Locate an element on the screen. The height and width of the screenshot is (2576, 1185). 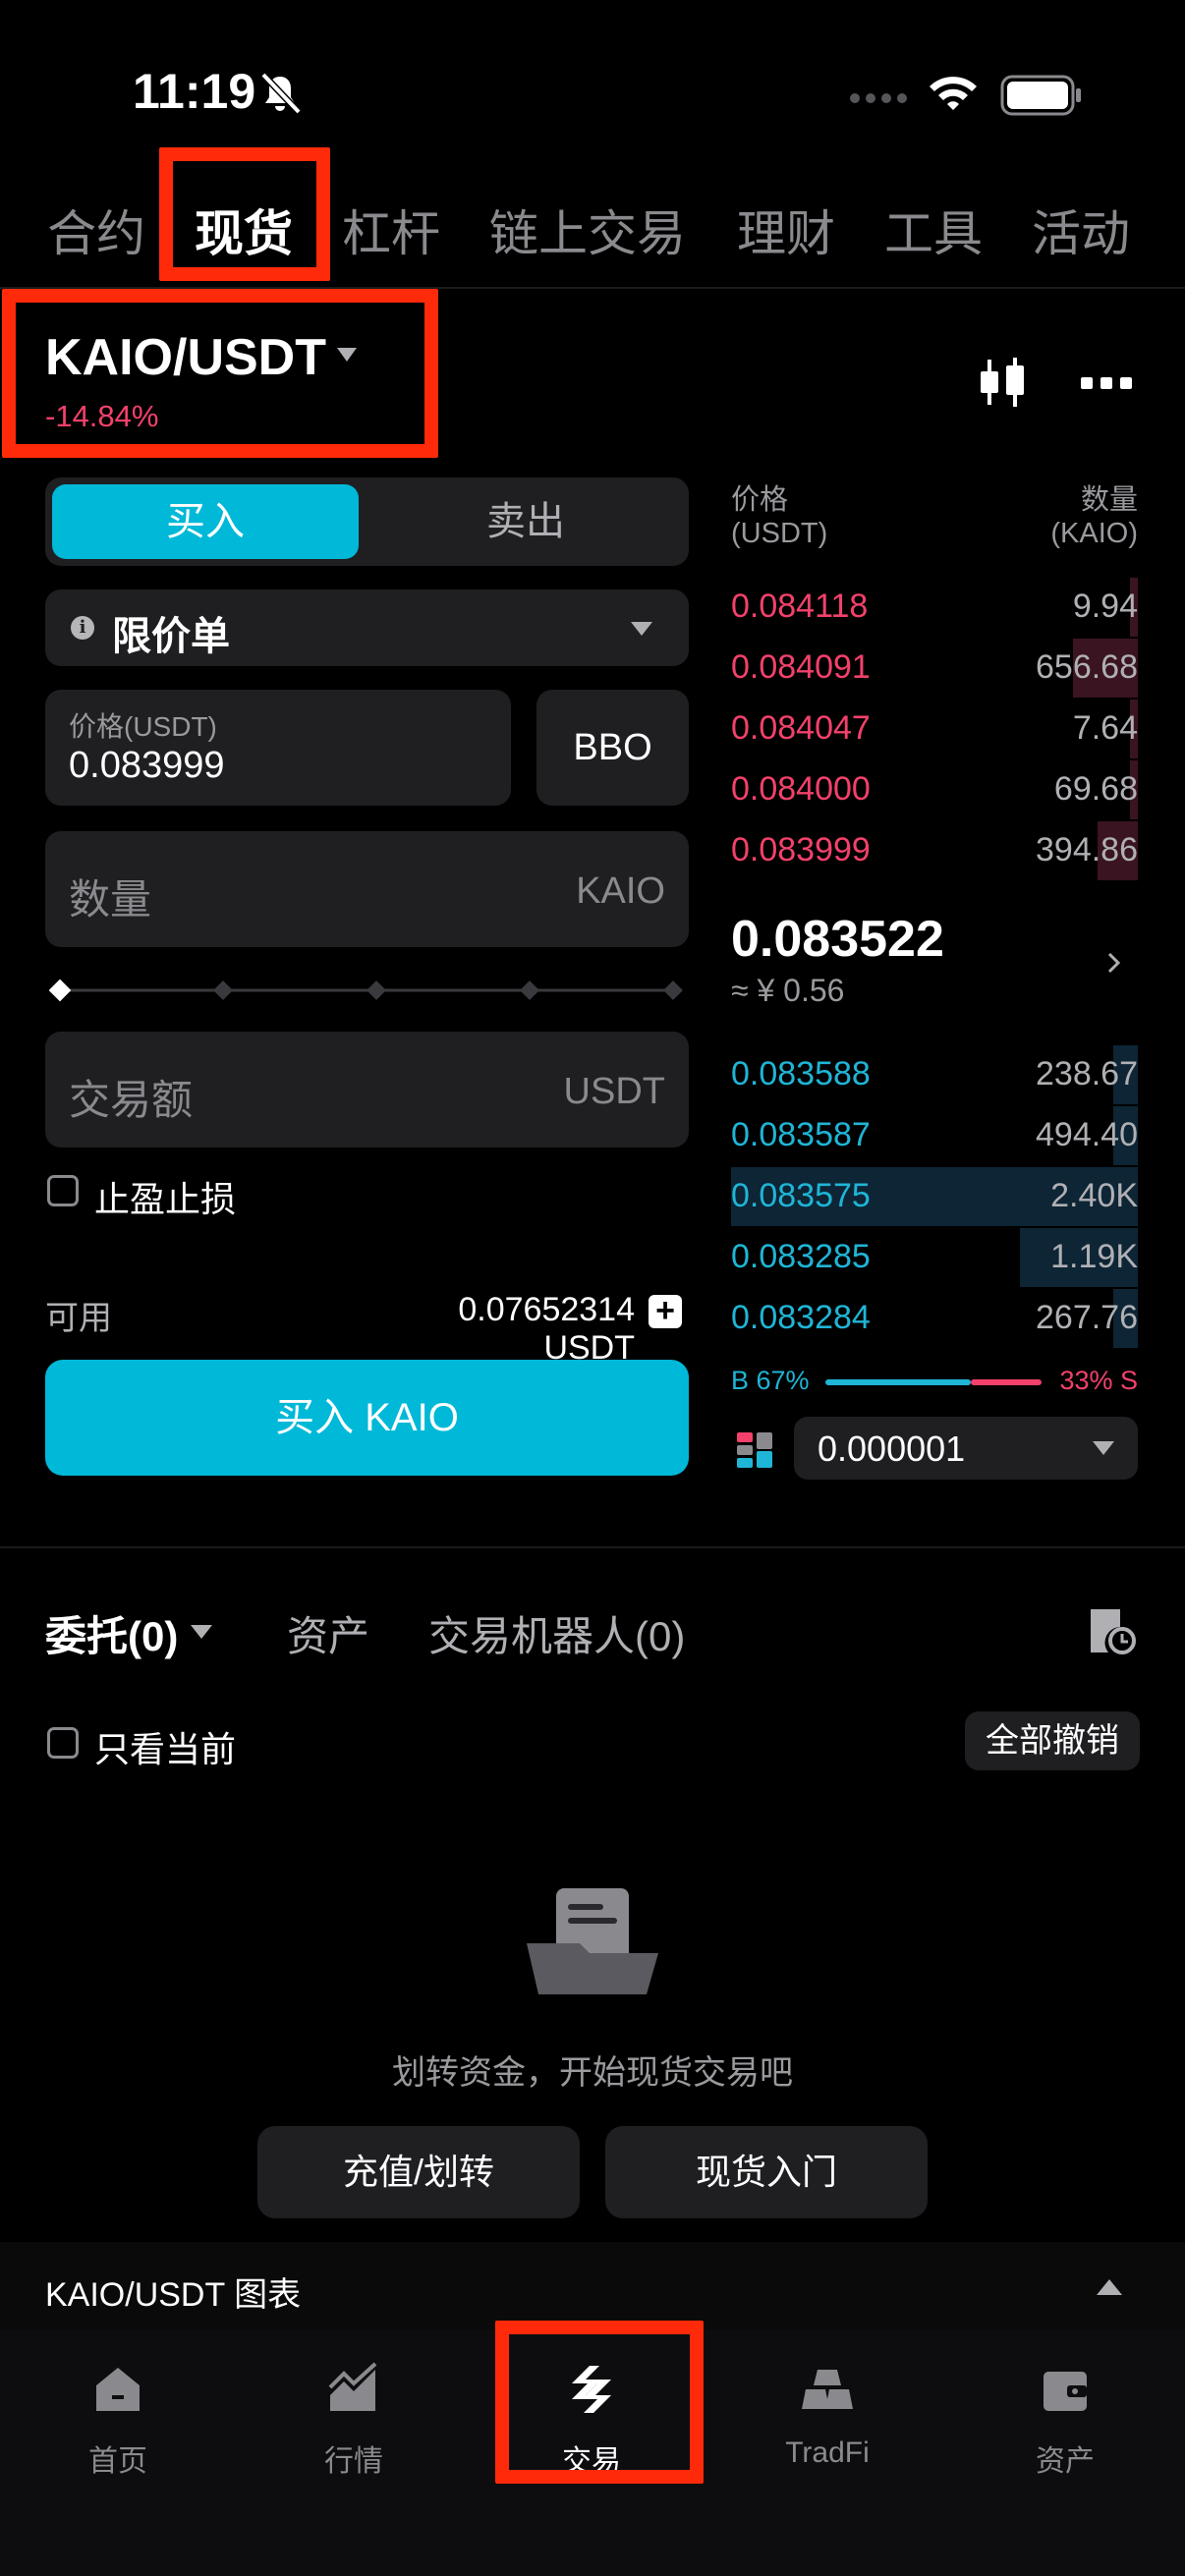
price-value: 0.083999 is located at coordinates (147, 766).